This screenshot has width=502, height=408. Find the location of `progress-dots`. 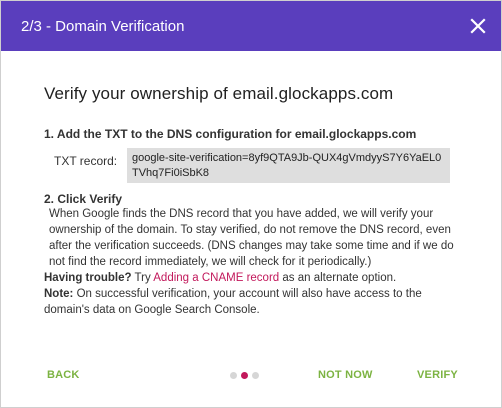

progress-dots is located at coordinates (244, 375).